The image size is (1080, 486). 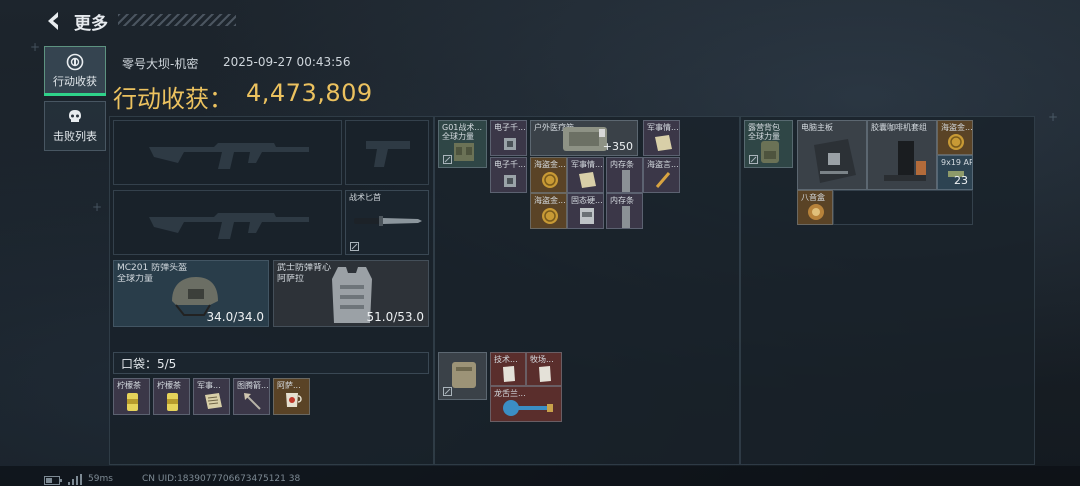 What do you see at coordinates (75, 116) in the screenshot?
I see `skull-icon` at bounding box center [75, 116].